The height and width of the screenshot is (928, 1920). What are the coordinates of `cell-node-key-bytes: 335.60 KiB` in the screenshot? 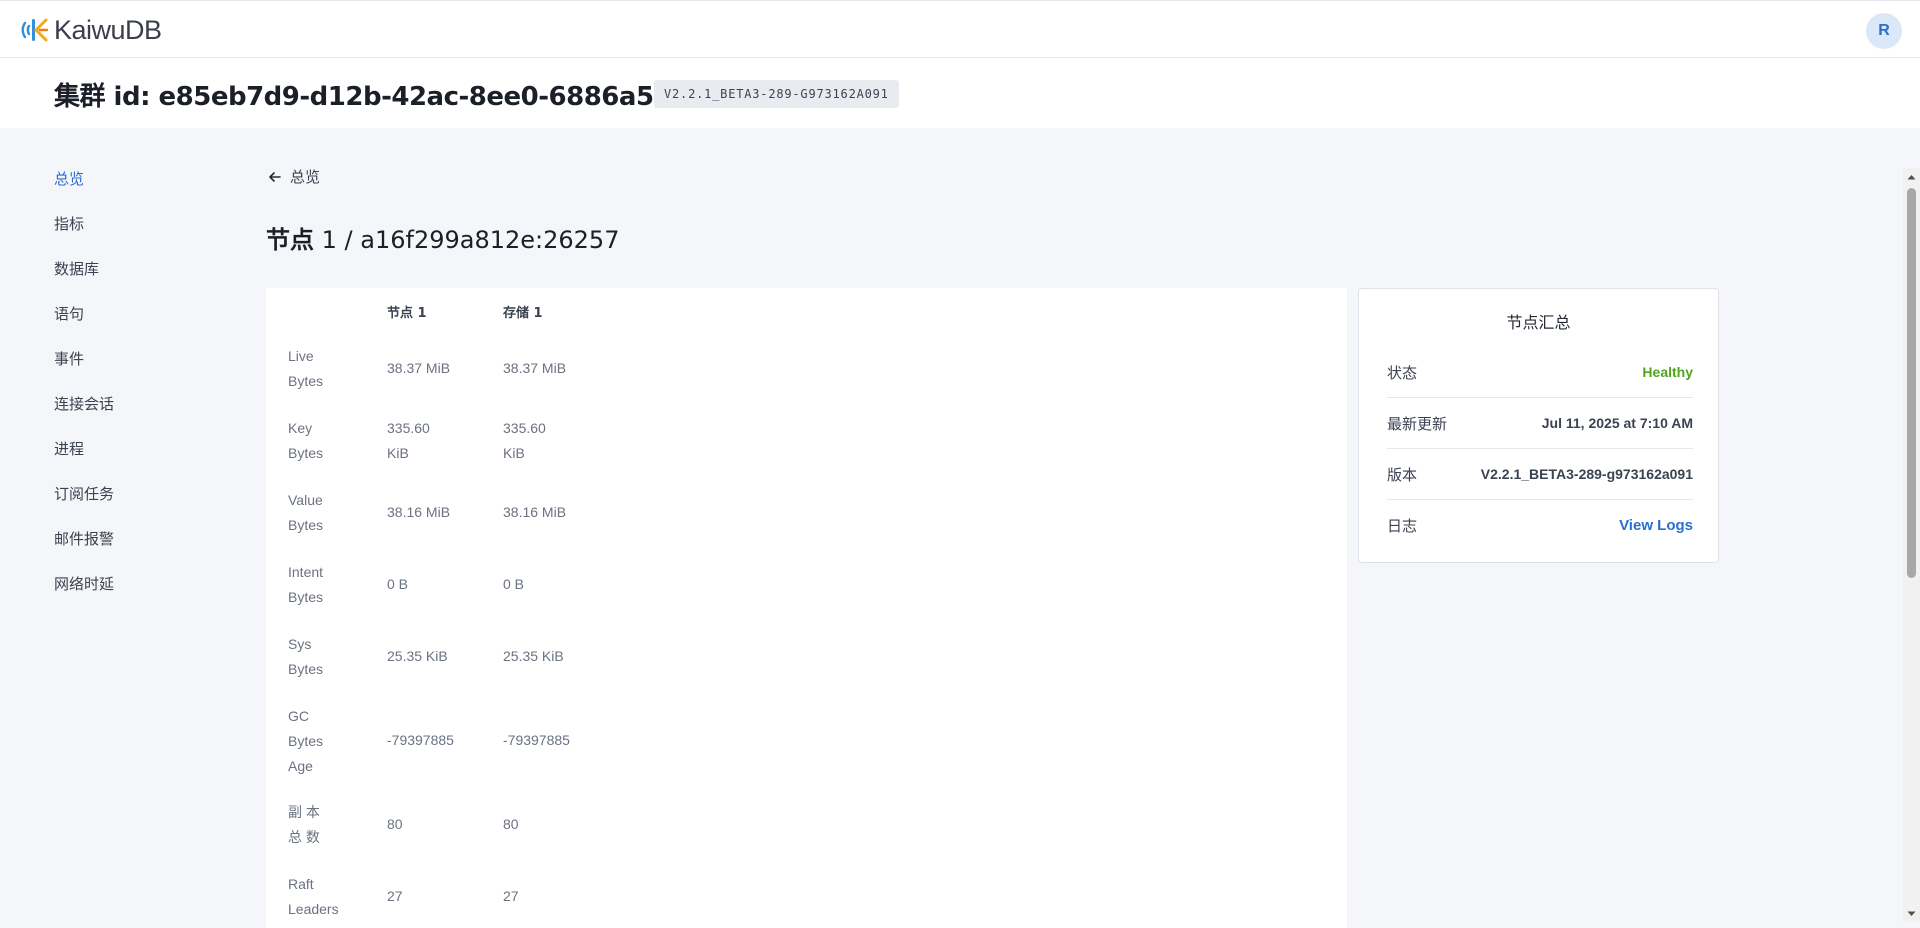 It's located at (408, 440).